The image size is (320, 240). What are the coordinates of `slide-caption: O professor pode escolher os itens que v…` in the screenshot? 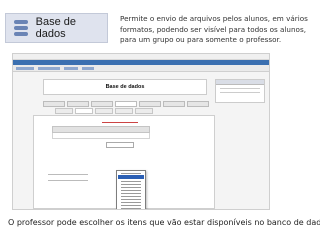 It's located at (164, 222).